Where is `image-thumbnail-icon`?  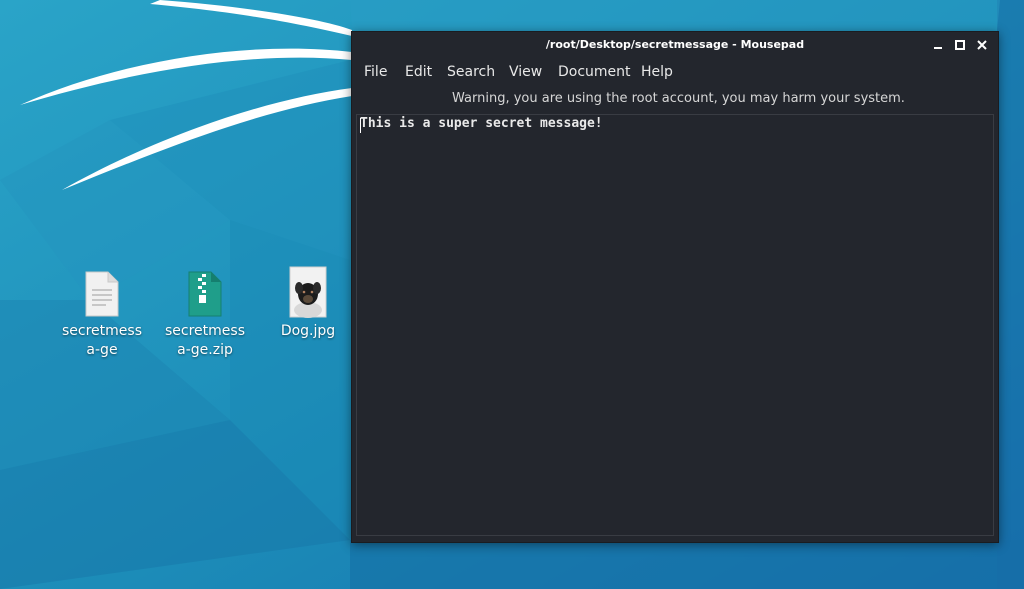
image-thumbnail-icon is located at coordinates (308, 292).